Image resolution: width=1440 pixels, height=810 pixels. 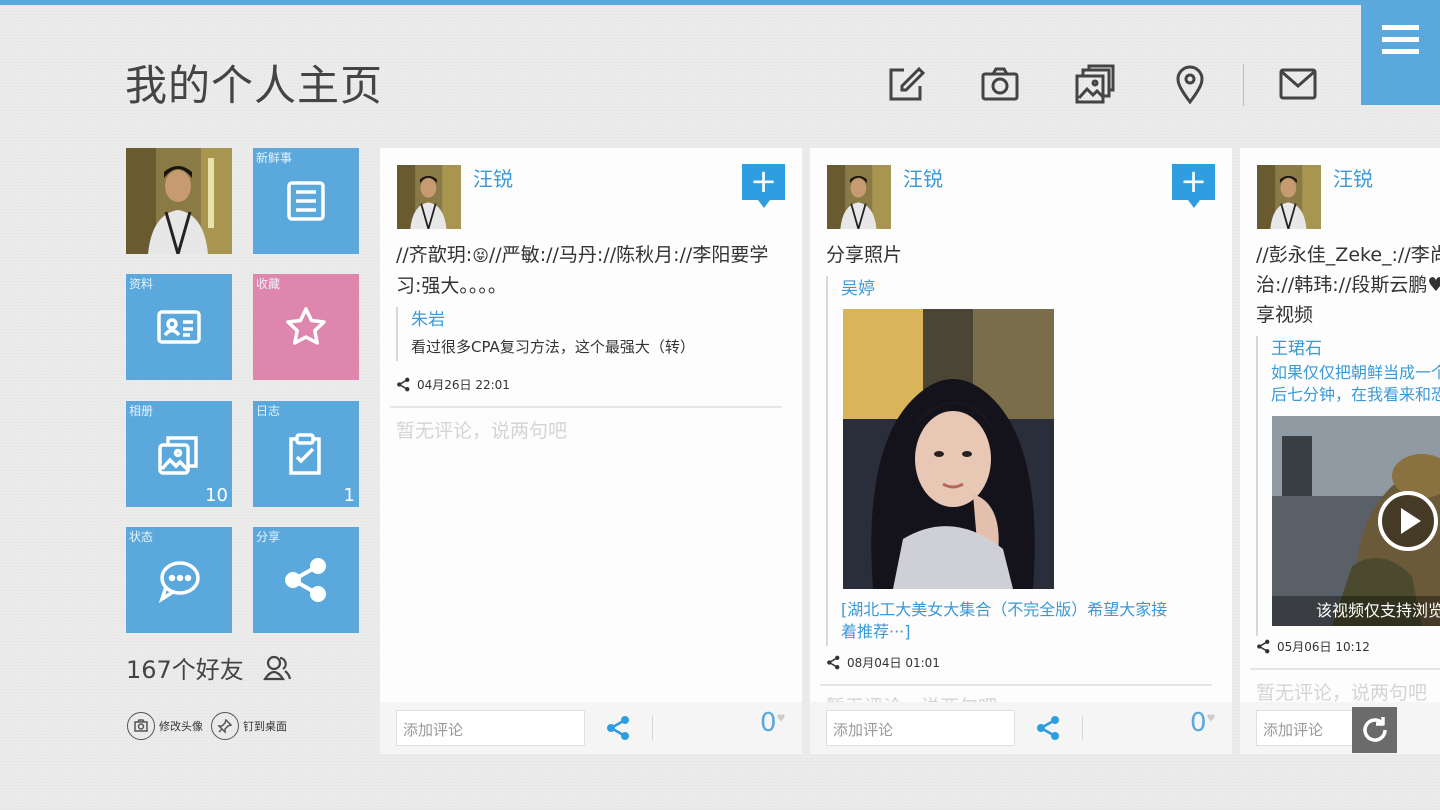 What do you see at coordinates (179, 201) in the screenshot?
I see `avatar` at bounding box center [179, 201].